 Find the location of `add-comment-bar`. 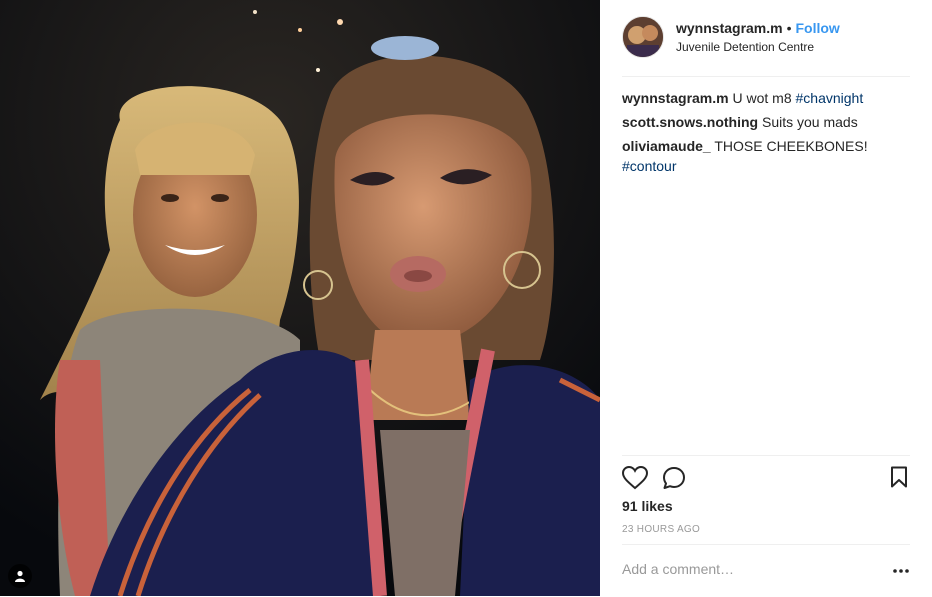

add-comment-bar is located at coordinates (766, 570).